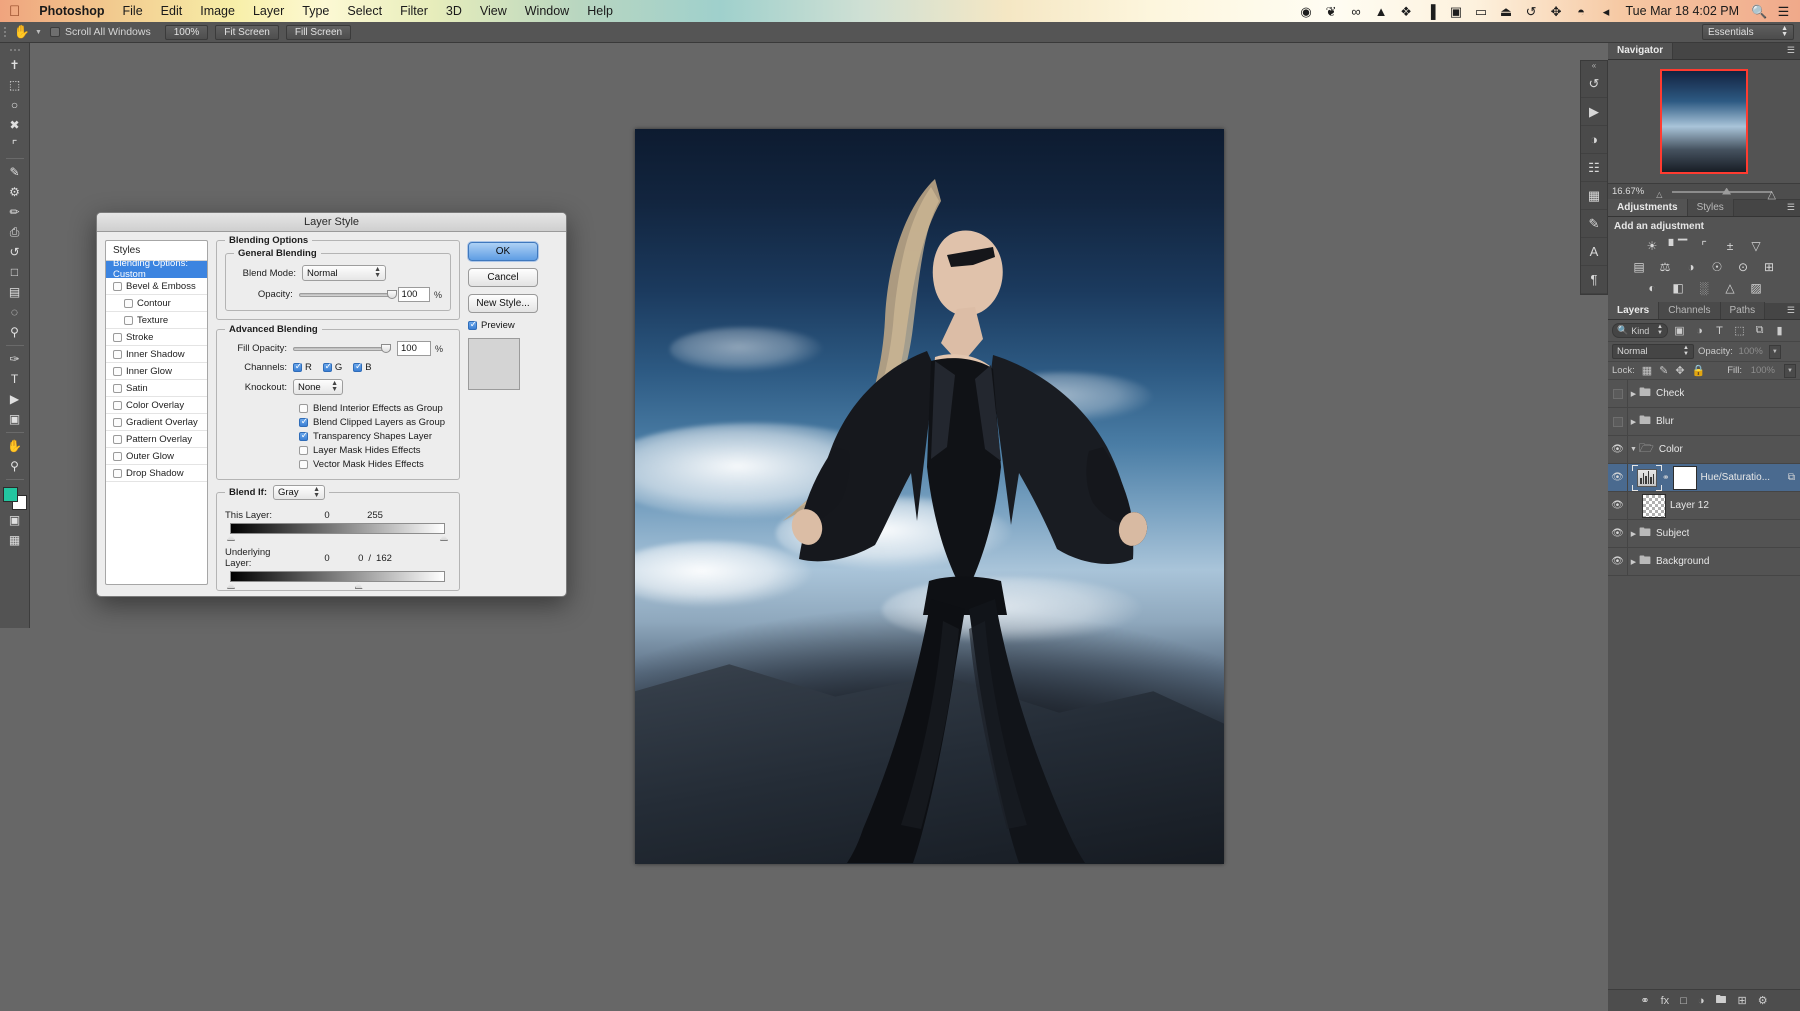  I want to click on tools-panel-grip, so click(14, 50).